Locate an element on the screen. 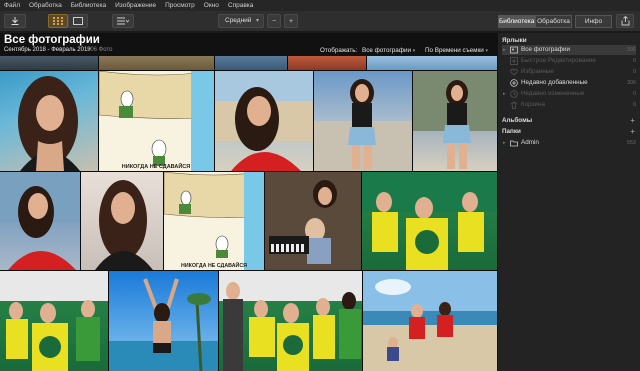 This screenshot has width=640, height=371. sidebar-item-label: Все фотографии is located at coordinates (545, 49).